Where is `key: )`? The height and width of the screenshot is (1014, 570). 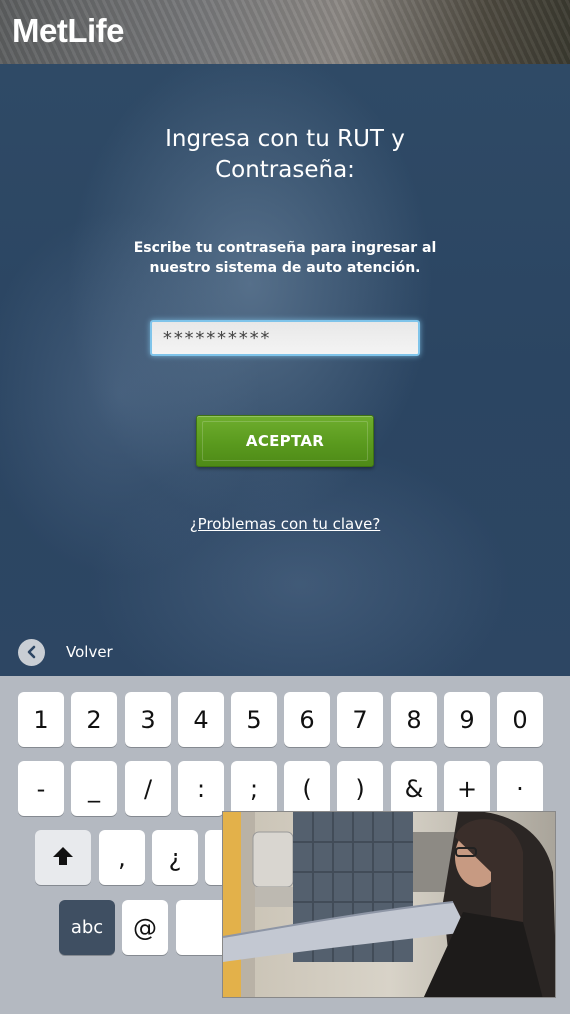
key: ) is located at coordinates (360, 788).